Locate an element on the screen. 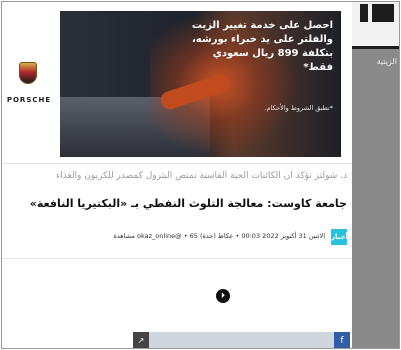 This screenshot has height=350, width=401. sidebar-label: الزيتية is located at coordinates (387, 61).